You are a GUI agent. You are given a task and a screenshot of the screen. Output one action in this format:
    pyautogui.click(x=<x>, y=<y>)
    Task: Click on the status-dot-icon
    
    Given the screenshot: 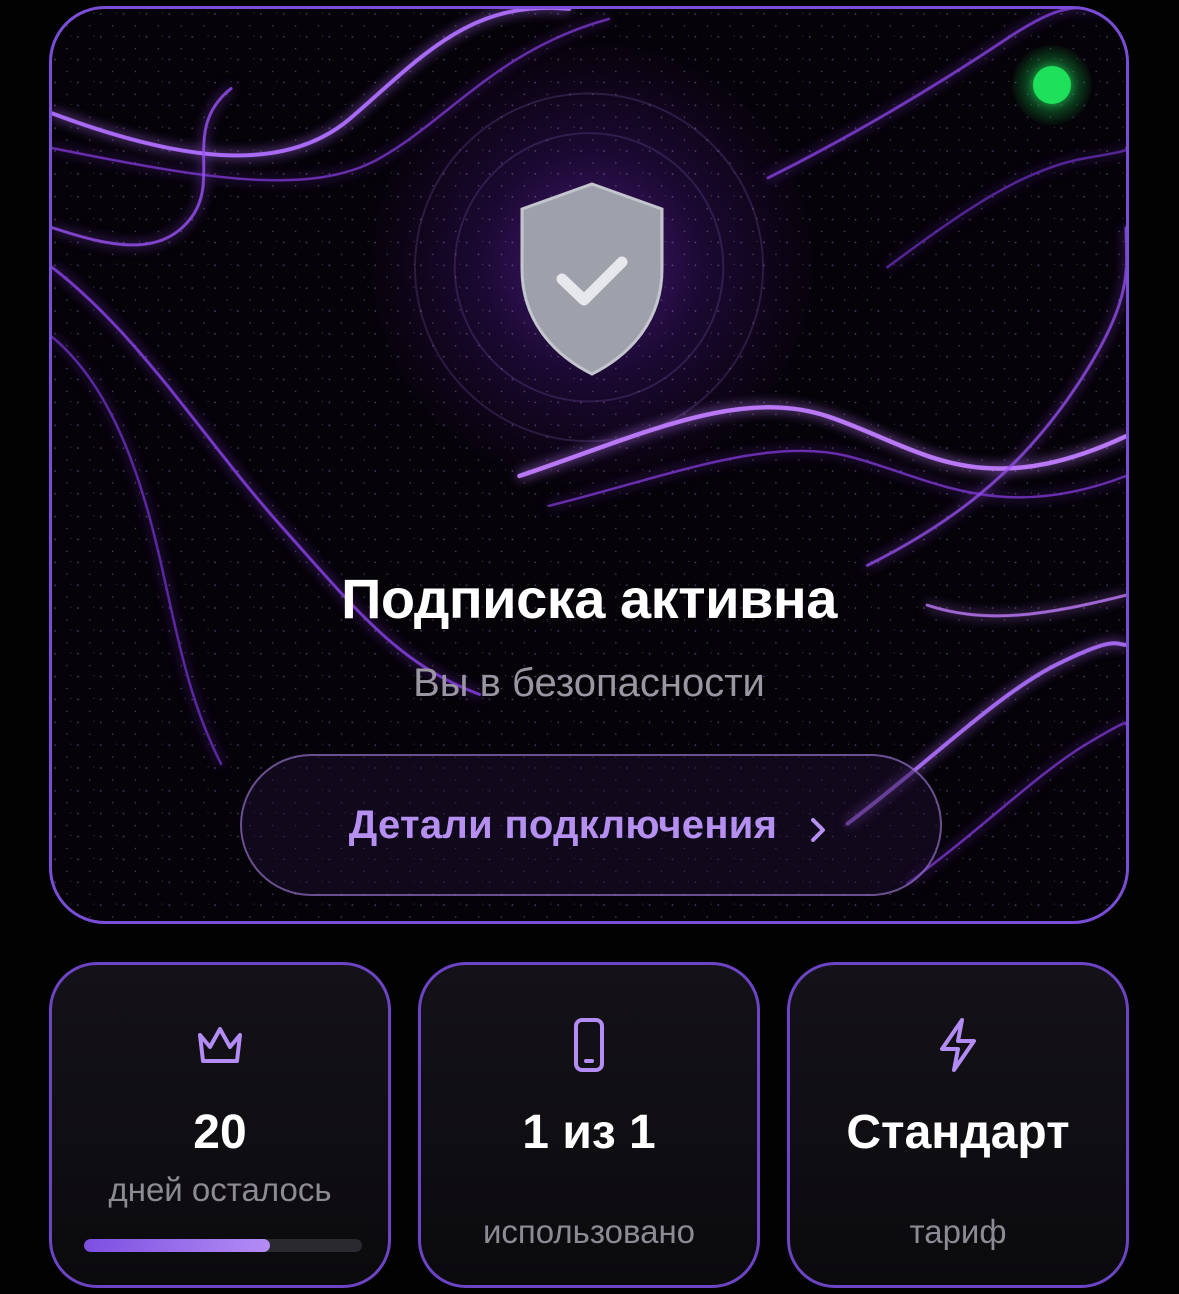 What is the action you would take?
    pyautogui.click(x=1052, y=85)
    